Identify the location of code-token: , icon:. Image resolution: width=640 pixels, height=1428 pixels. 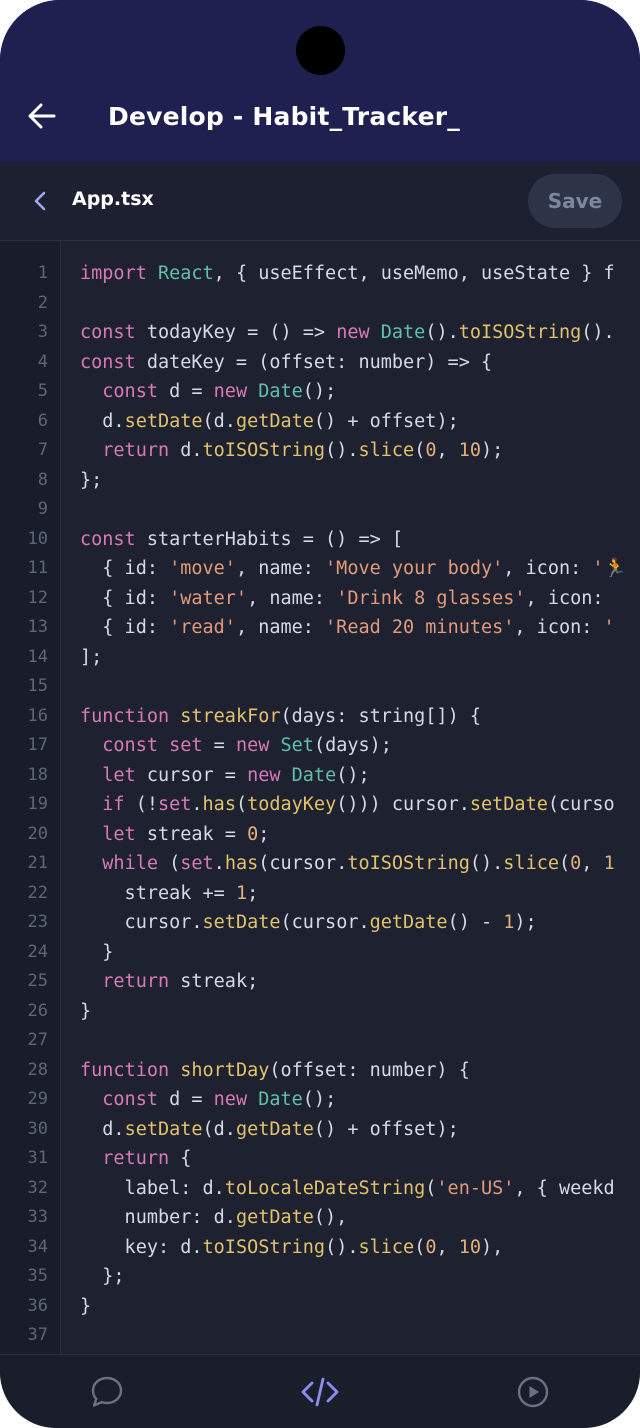
(559, 627).